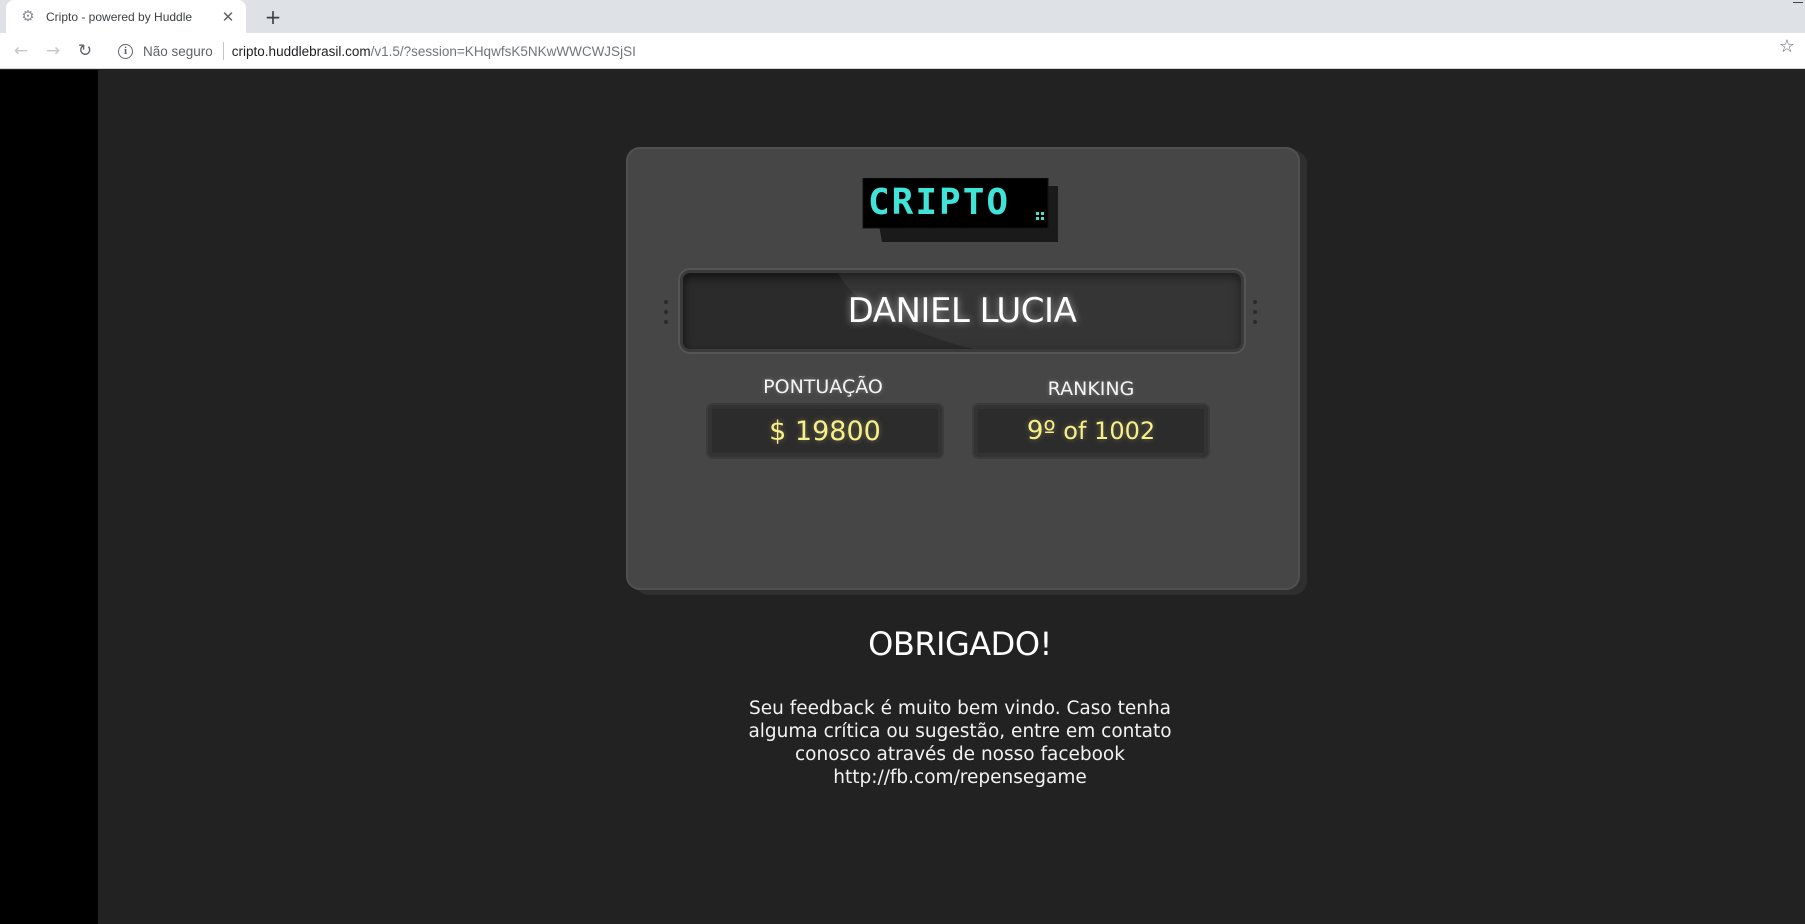 This screenshot has height=924, width=1805. What do you see at coordinates (939, 202) in the screenshot?
I see `logo-text: CRIPTO` at bounding box center [939, 202].